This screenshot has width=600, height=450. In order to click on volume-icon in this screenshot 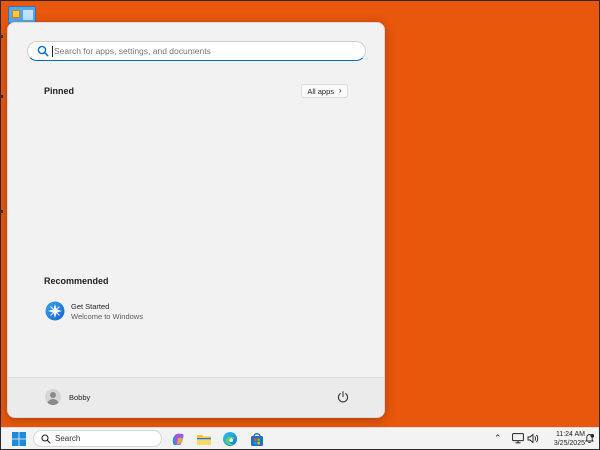, I will do `click(533, 438)`.